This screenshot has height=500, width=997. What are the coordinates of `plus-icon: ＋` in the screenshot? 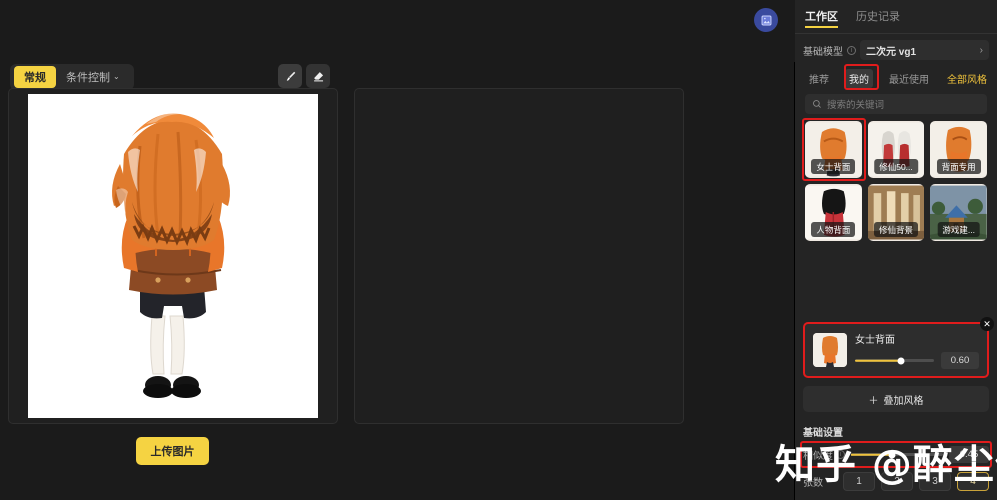 It's located at (873, 401).